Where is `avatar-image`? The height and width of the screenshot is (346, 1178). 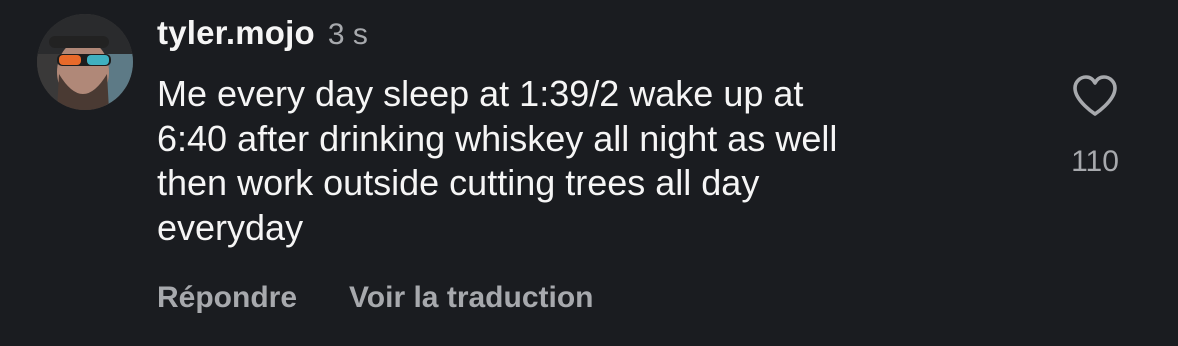 avatar-image is located at coordinates (85, 62).